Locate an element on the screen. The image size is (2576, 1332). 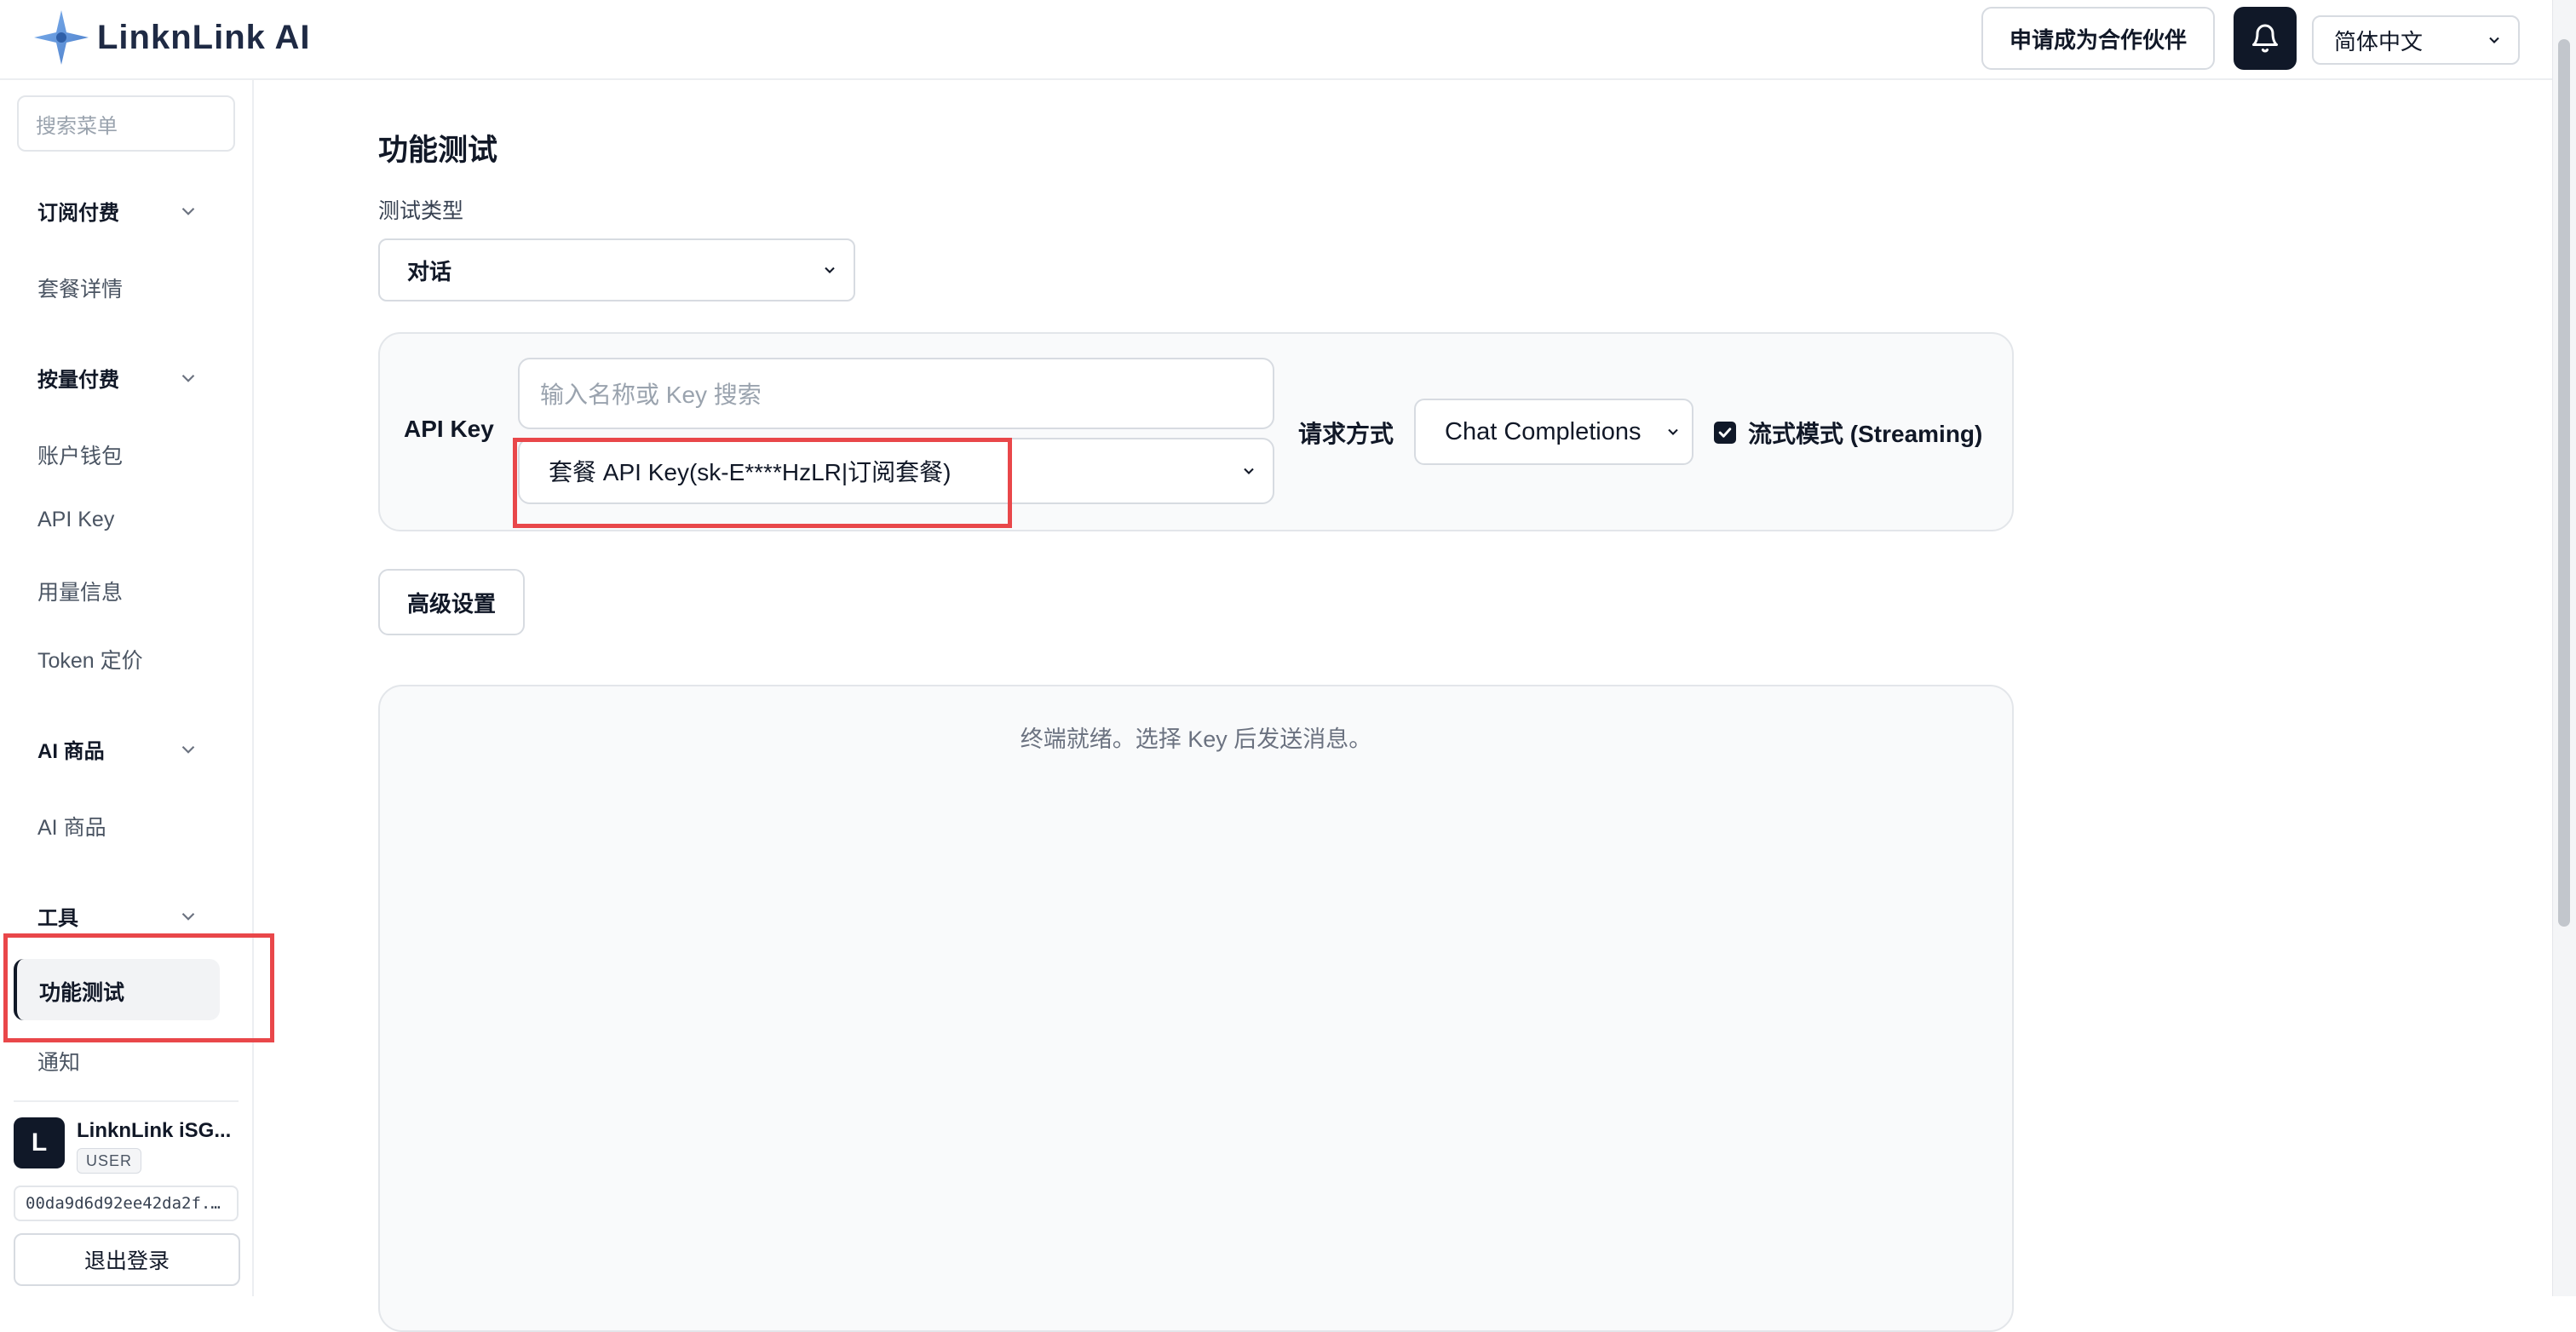
sidebar-item-ai-products: AI 商品 is located at coordinates (71, 826).